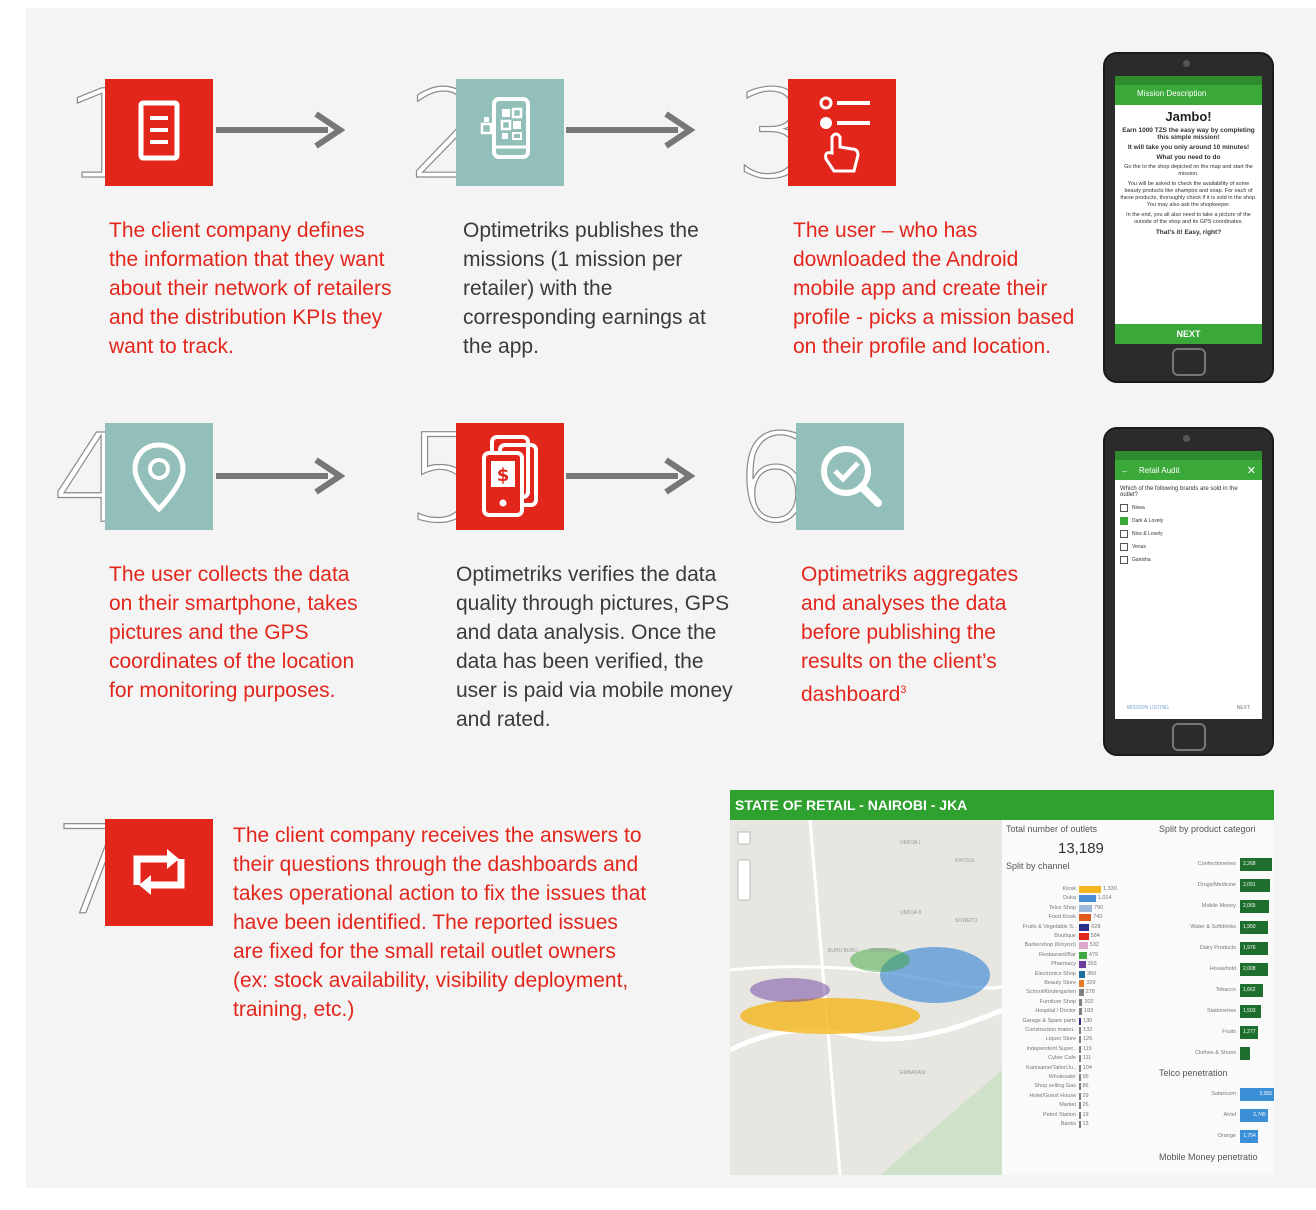 Image resolution: width=1316 pixels, height=1210 pixels. Describe the element at coordinates (1089, 1001) in the screenshot. I see `channel-value: 202` at that location.